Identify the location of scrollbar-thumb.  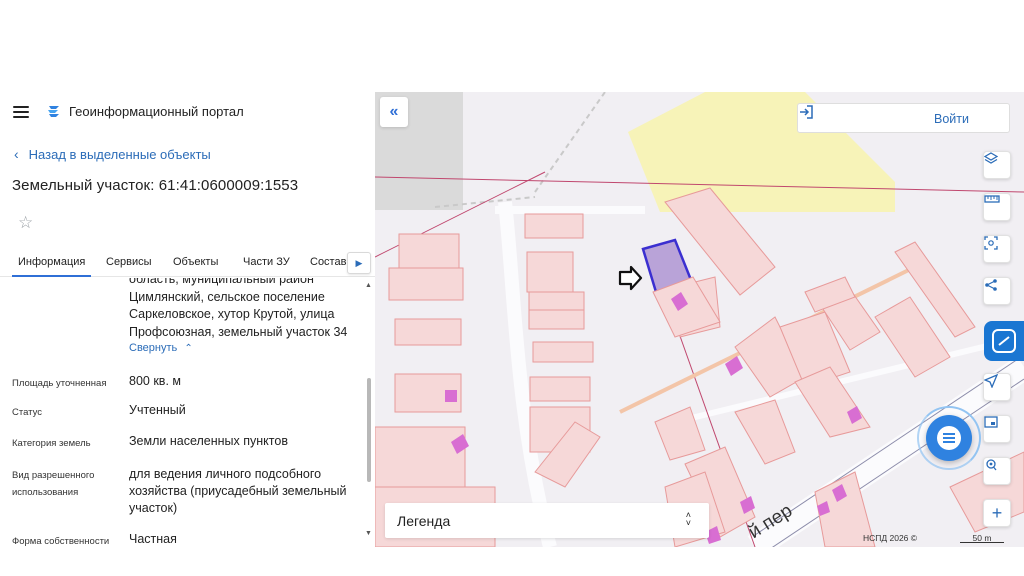
(369, 430).